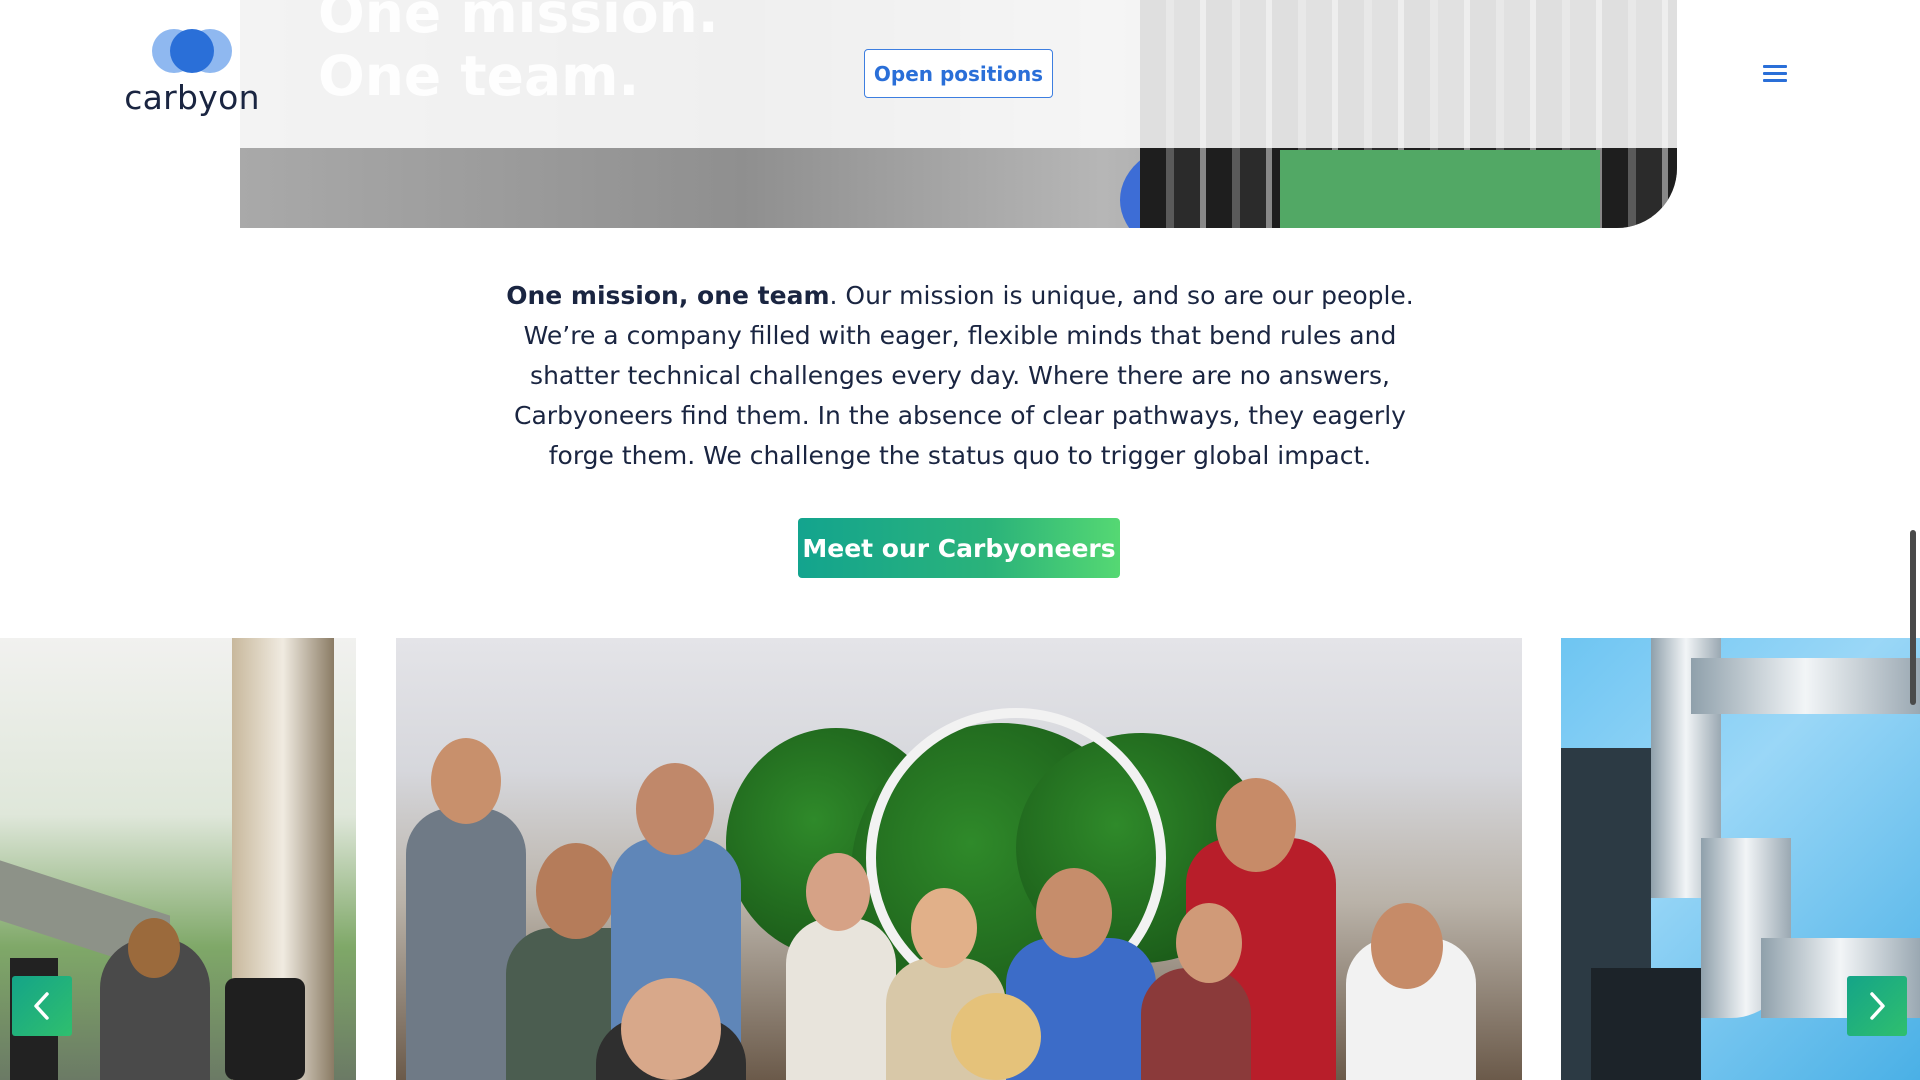  I want to click on carbyon-logo: carbyon, so click(192, 74).